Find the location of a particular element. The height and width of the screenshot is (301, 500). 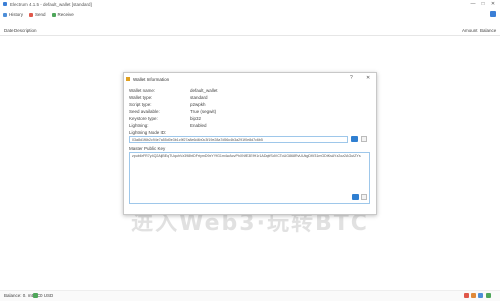

info-row-script-type: Script type: p2wpkh is located at coordinates (204, 105).